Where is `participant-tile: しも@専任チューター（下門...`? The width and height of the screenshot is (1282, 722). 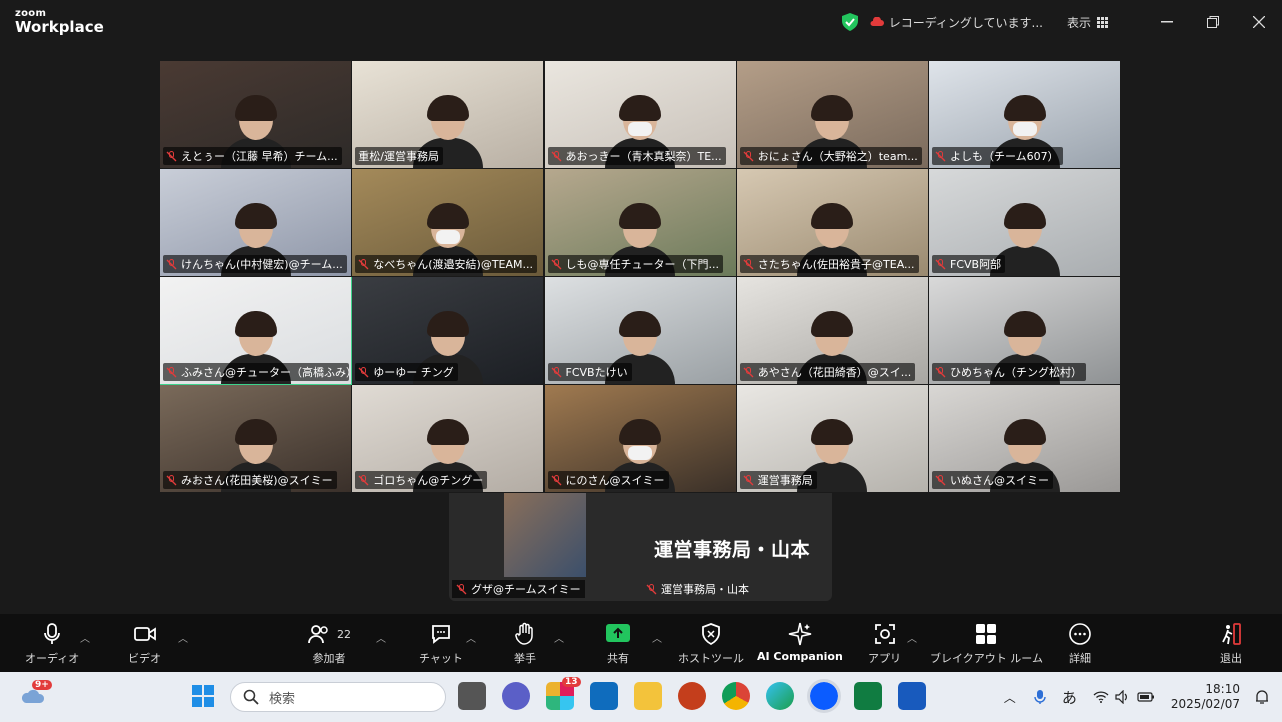 participant-tile: しも@専任チューター（下門... is located at coordinates (640, 223).